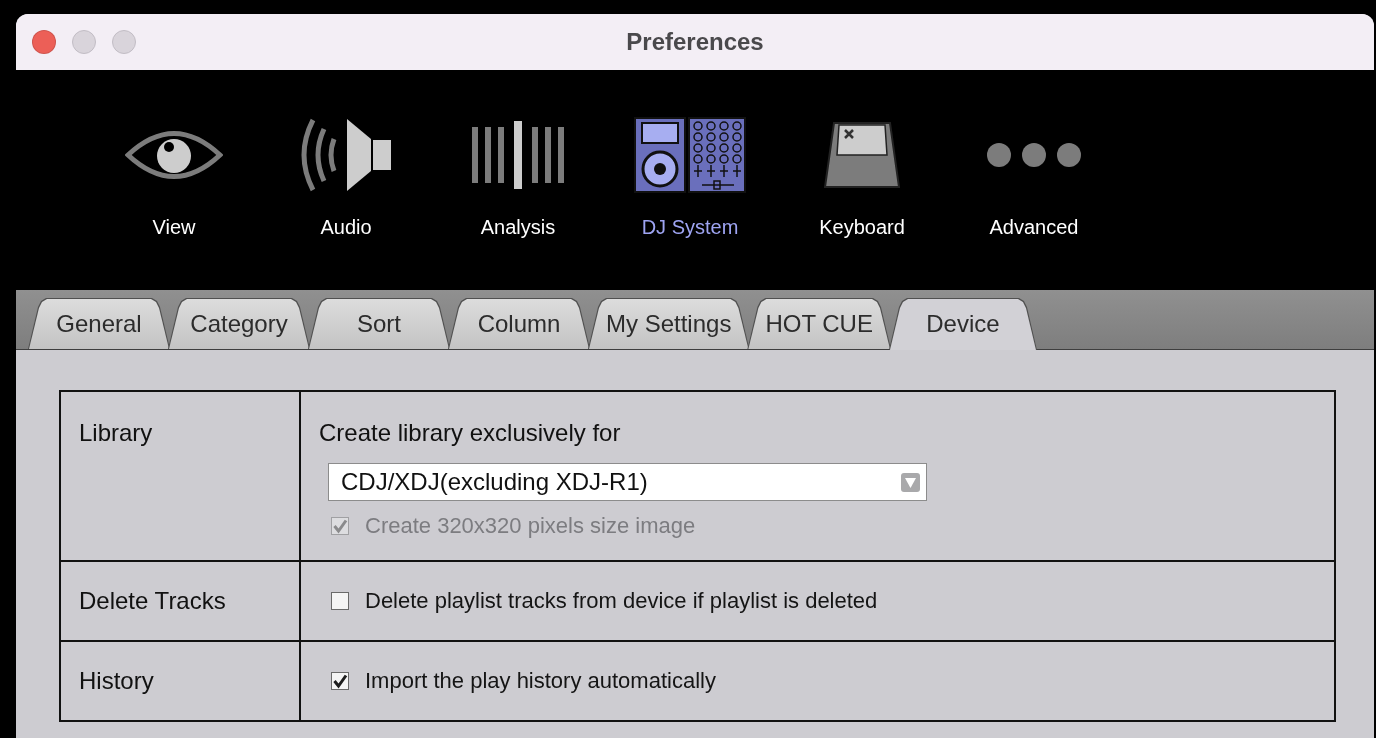  Describe the element at coordinates (621, 601) in the screenshot. I see `checkbox-label: Delete playlist tracks from device if playlist is deleted` at that location.